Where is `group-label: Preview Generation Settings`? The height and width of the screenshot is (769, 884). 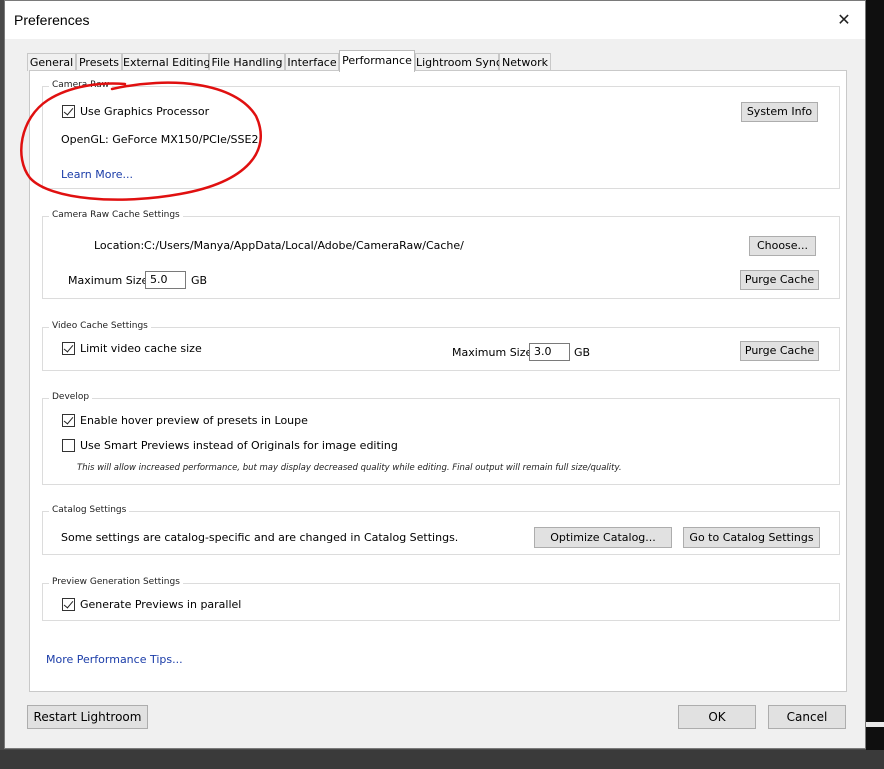
group-label: Preview Generation Settings is located at coordinates (116, 582).